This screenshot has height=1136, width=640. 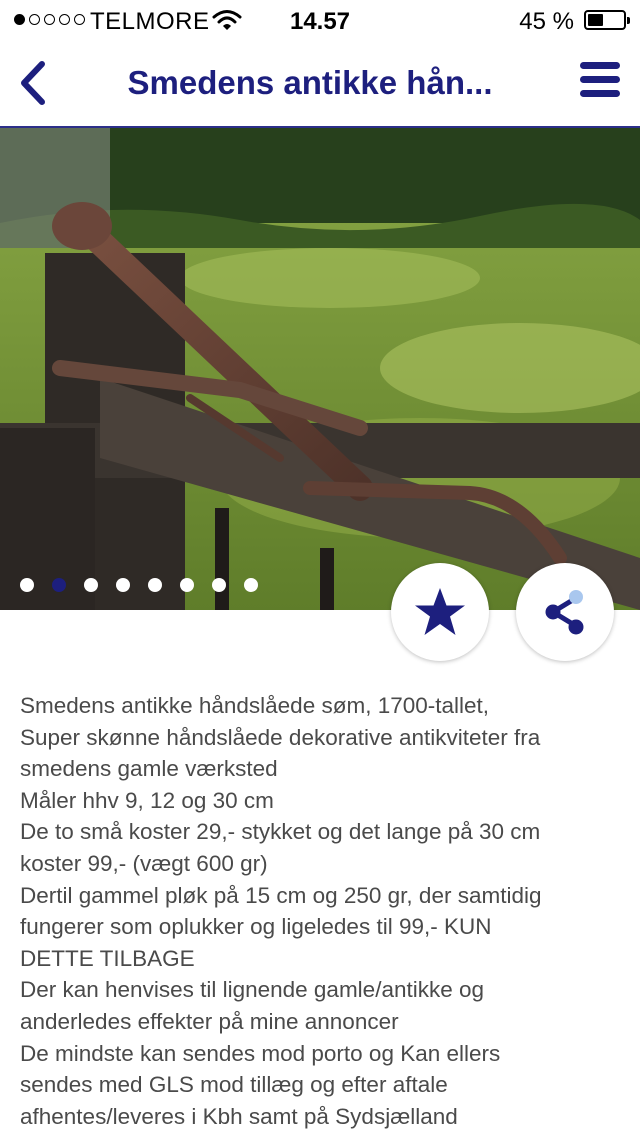 I want to click on description-line: Måler hhv 9, 12 og 30 cm, so click(x=147, y=800).